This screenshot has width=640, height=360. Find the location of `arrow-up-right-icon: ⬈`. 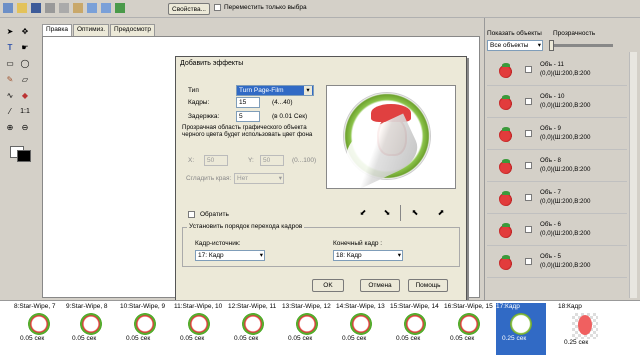

arrow-up-right-icon: ⬈ is located at coordinates (441, 212).